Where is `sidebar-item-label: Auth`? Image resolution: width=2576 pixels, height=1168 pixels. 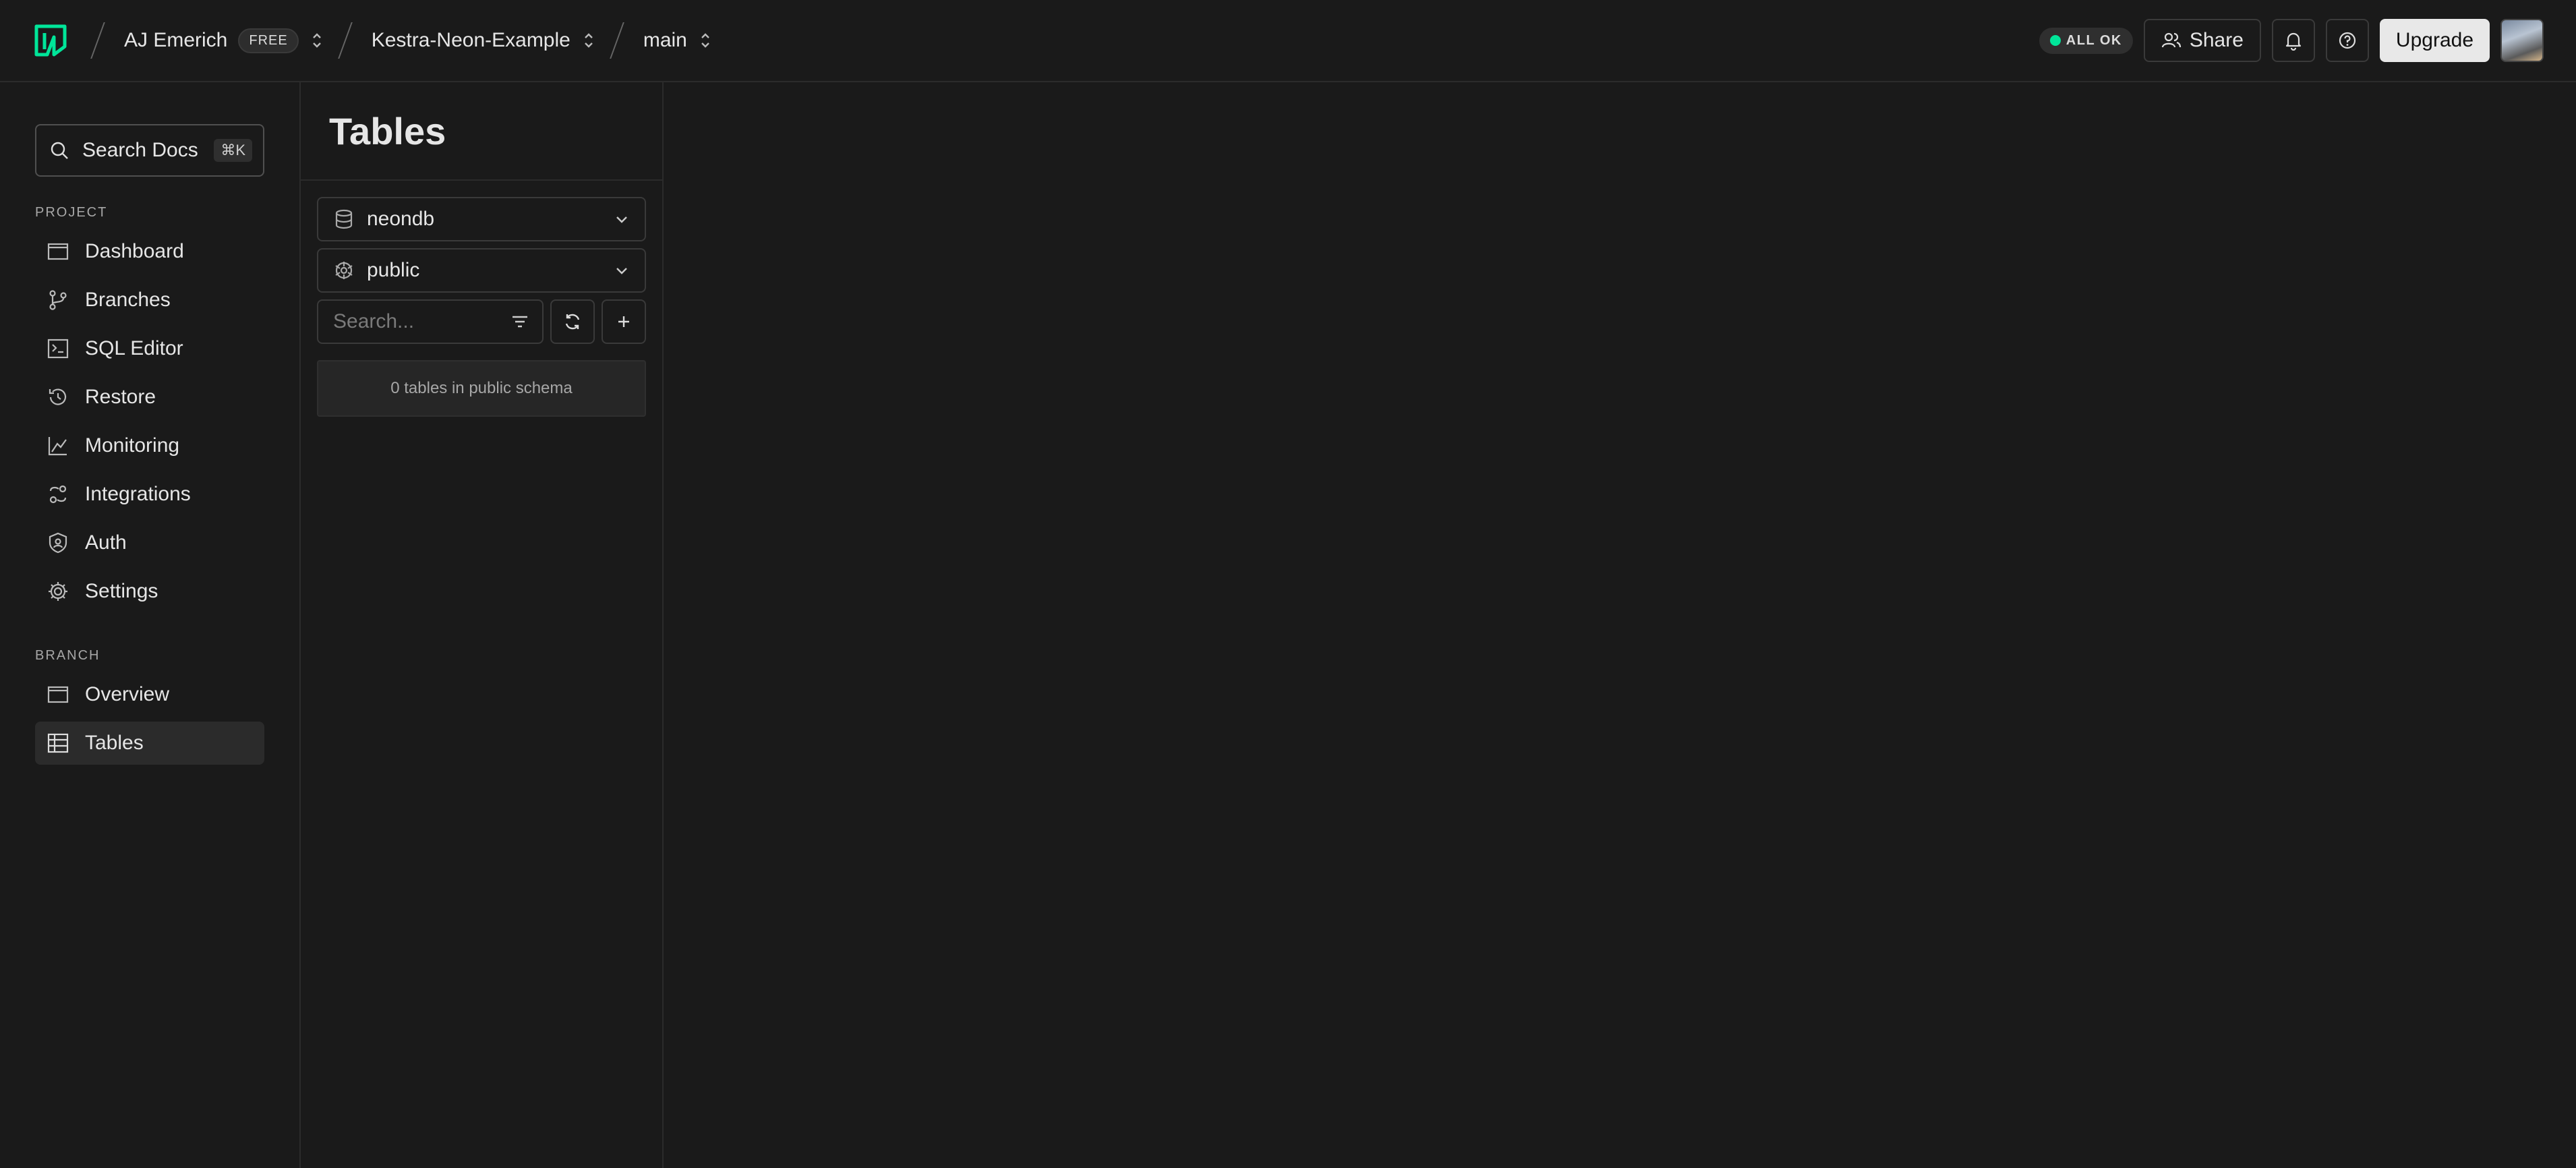
sidebar-item-label: Auth is located at coordinates (106, 542).